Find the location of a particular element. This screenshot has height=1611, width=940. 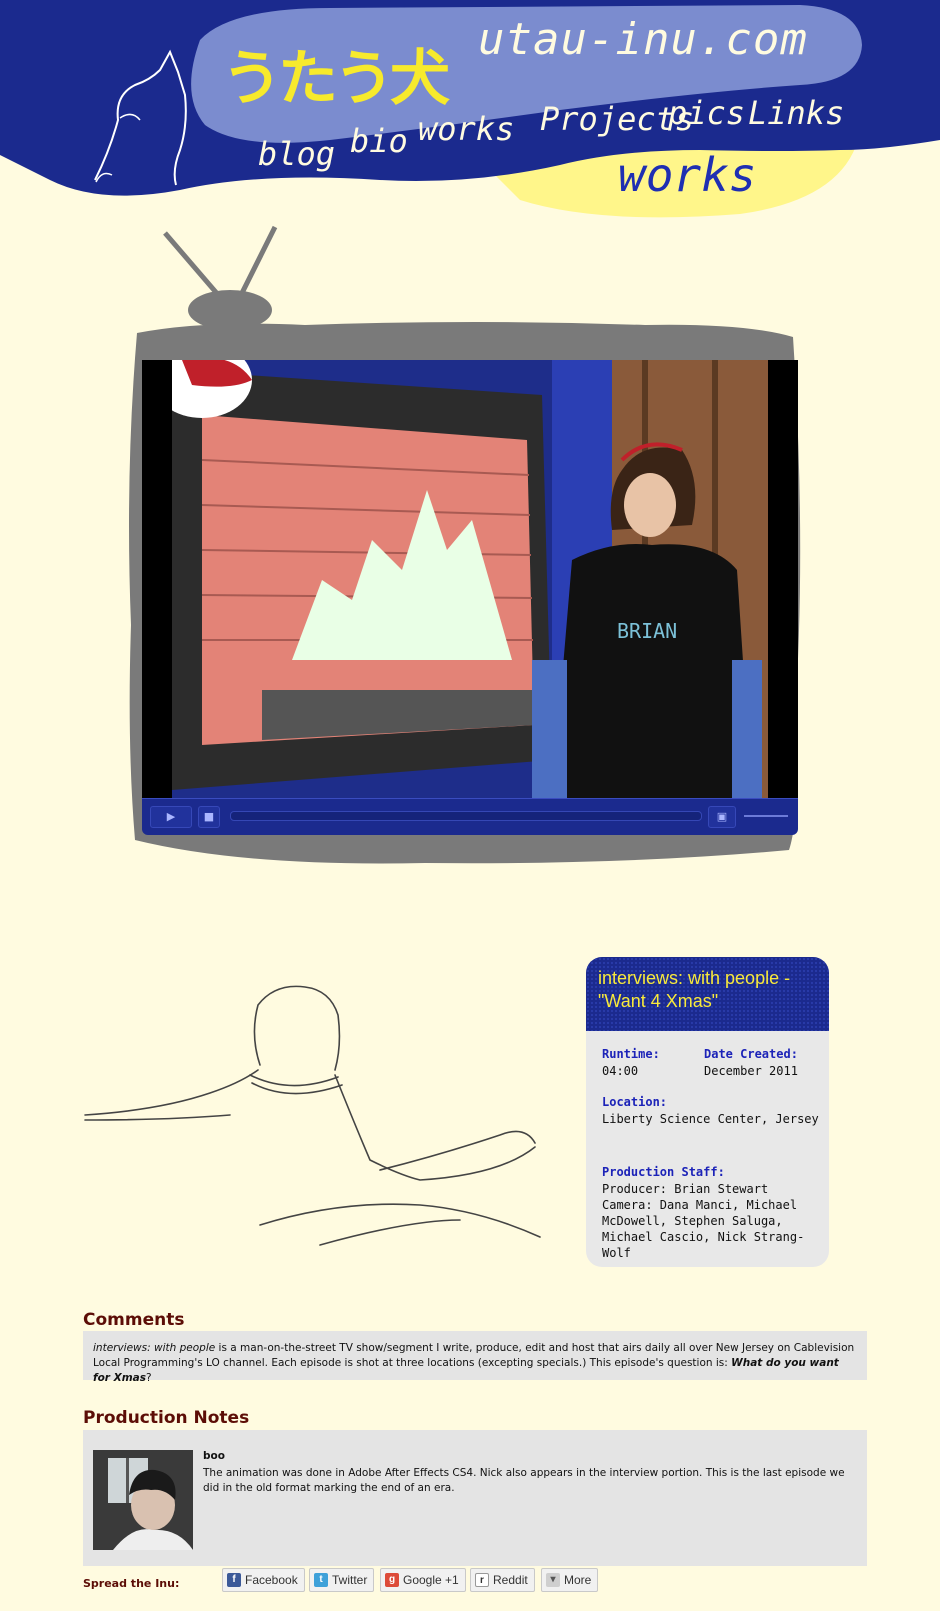

dog-sketch-illustration is located at coordinates (312, 1115).